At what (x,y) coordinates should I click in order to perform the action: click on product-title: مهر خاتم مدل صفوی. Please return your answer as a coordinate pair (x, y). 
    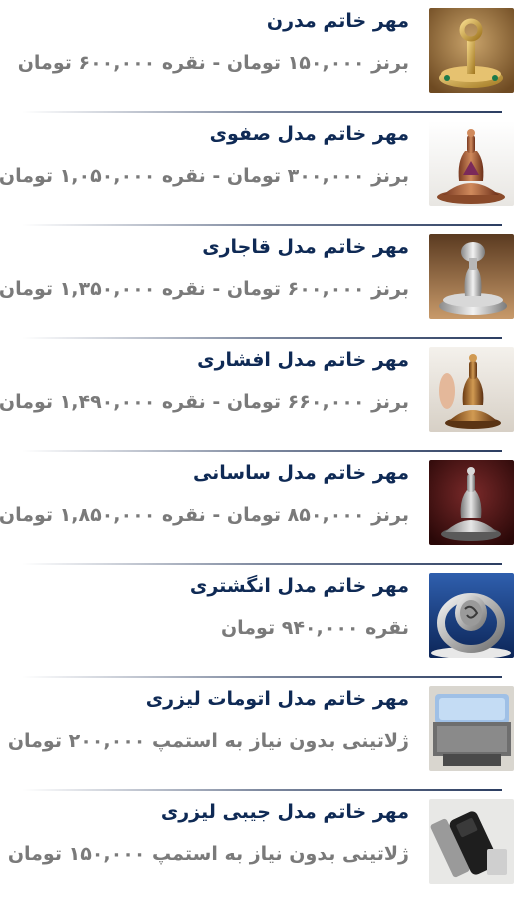
    Looking at the image, I should click on (309, 134).